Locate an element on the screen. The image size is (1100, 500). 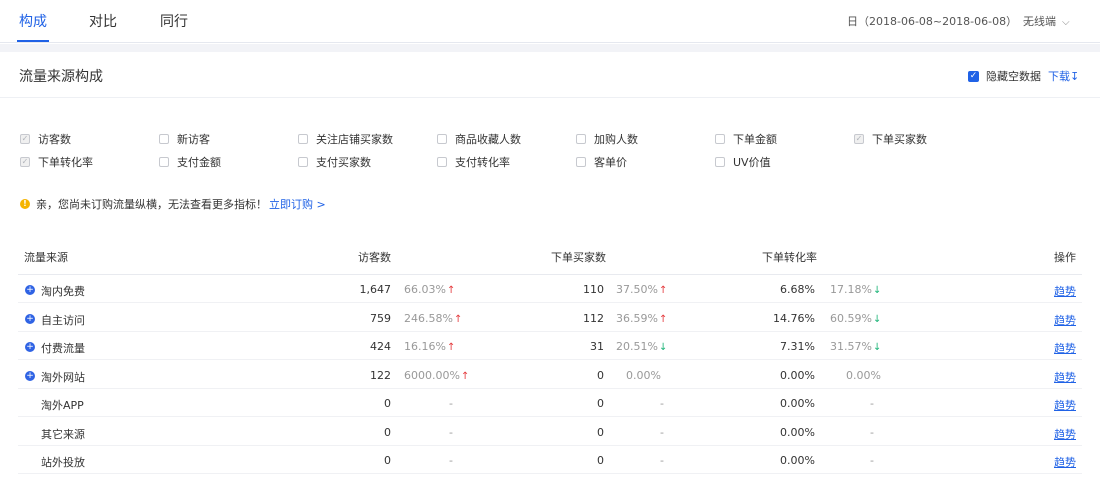
tab-peers: 同行 is located at coordinates (174, 21).